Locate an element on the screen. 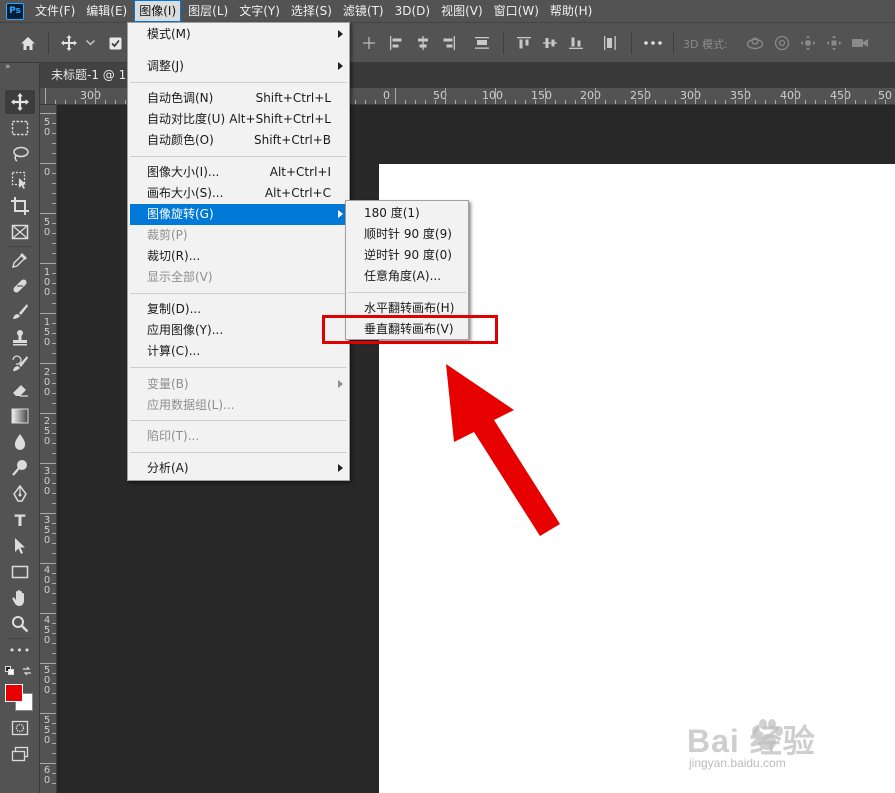  more-tools: ••• is located at coordinates (20, 650).